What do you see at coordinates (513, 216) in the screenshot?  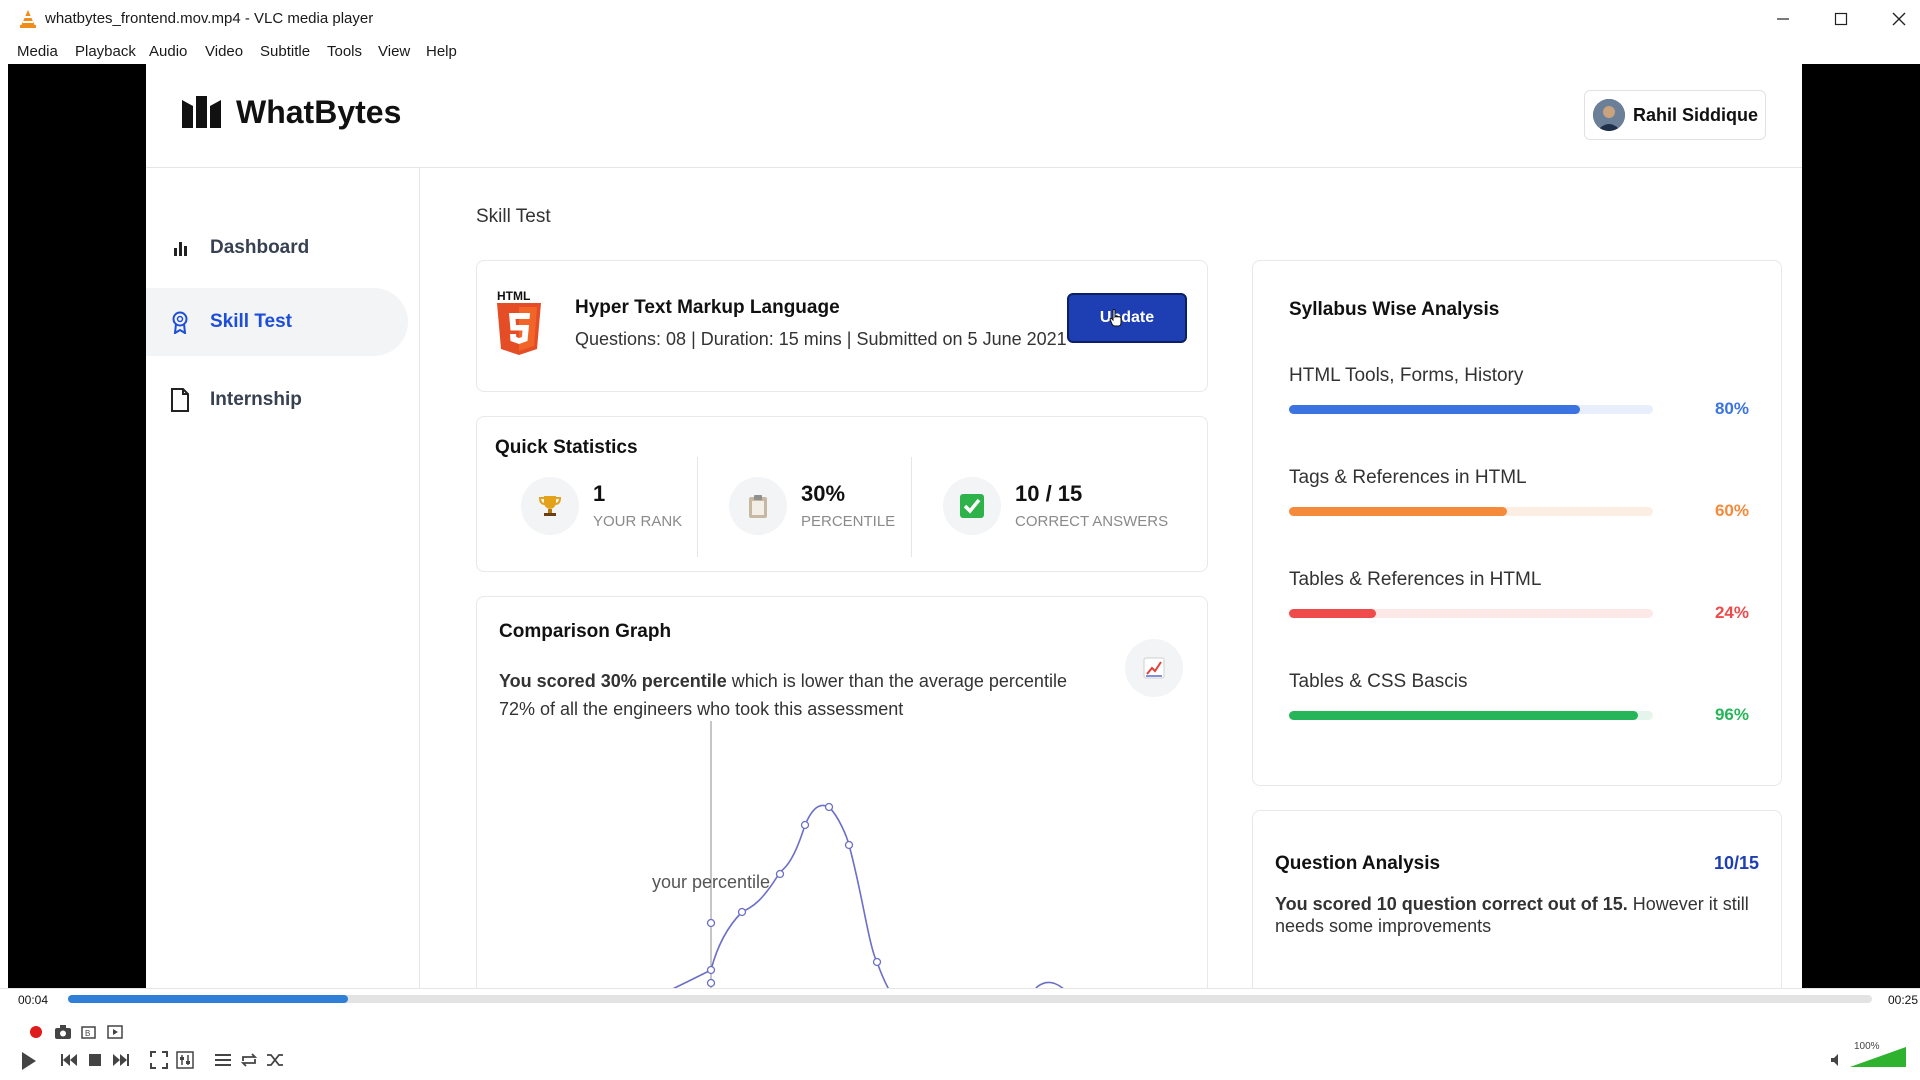 I see `page-title: Skill Test` at bounding box center [513, 216].